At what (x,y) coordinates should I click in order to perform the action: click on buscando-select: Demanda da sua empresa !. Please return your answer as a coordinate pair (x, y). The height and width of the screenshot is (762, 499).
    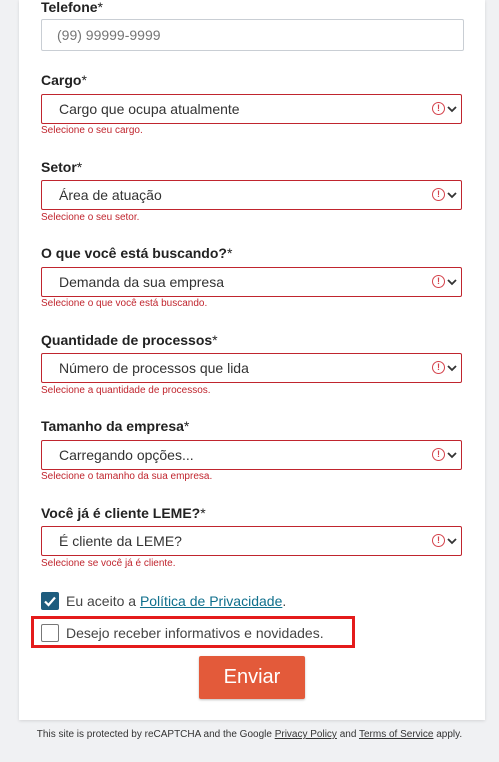
    Looking at the image, I should click on (251, 282).